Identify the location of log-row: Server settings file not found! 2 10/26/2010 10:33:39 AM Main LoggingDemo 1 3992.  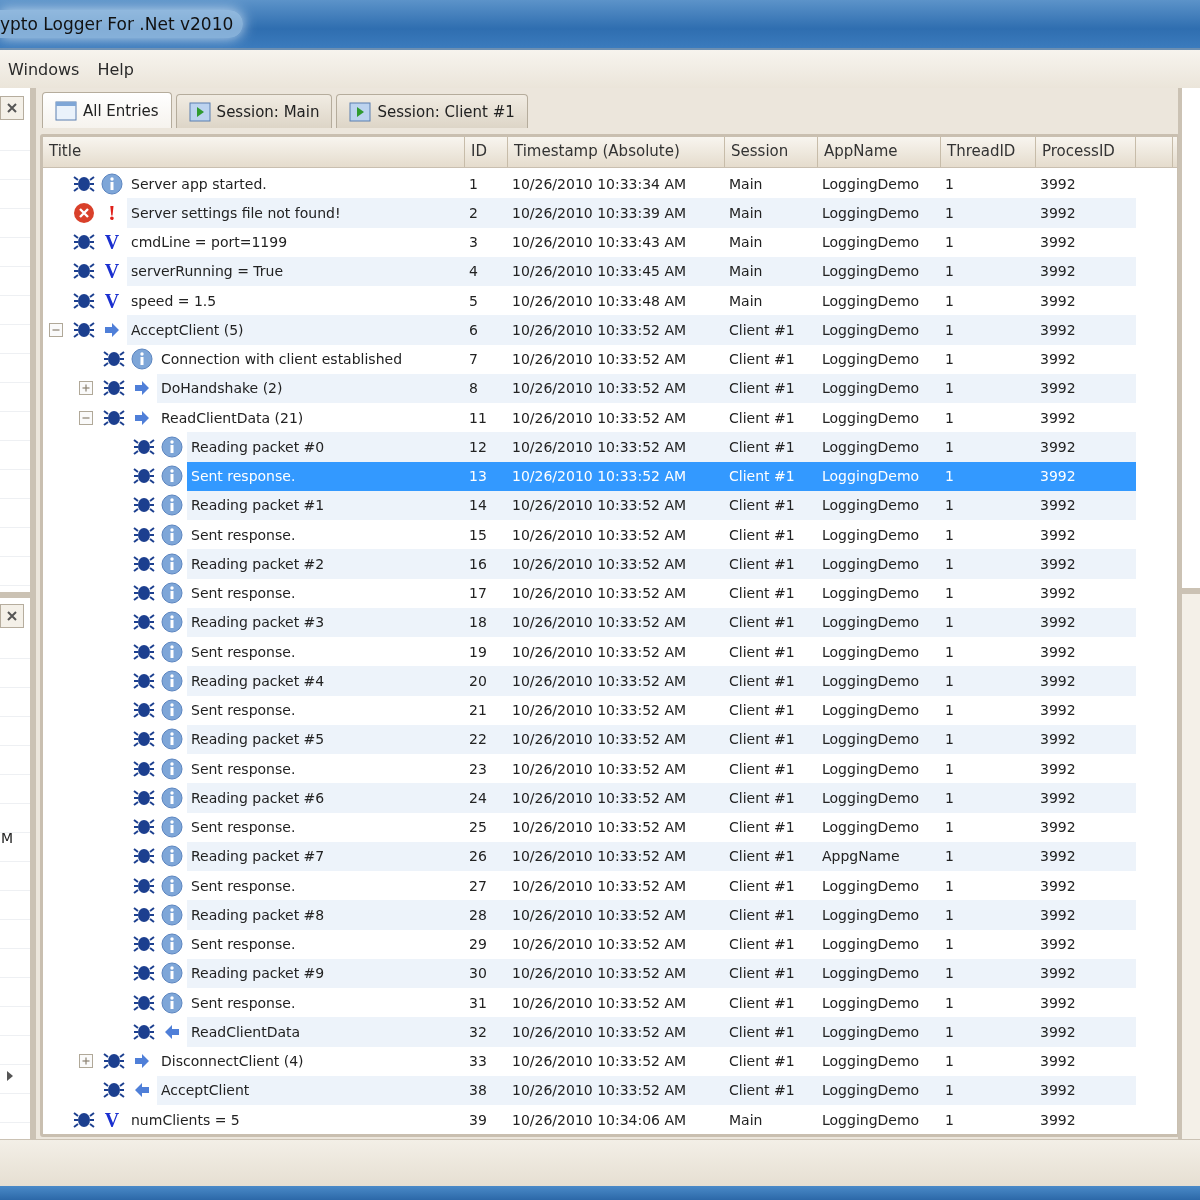
(631, 213).